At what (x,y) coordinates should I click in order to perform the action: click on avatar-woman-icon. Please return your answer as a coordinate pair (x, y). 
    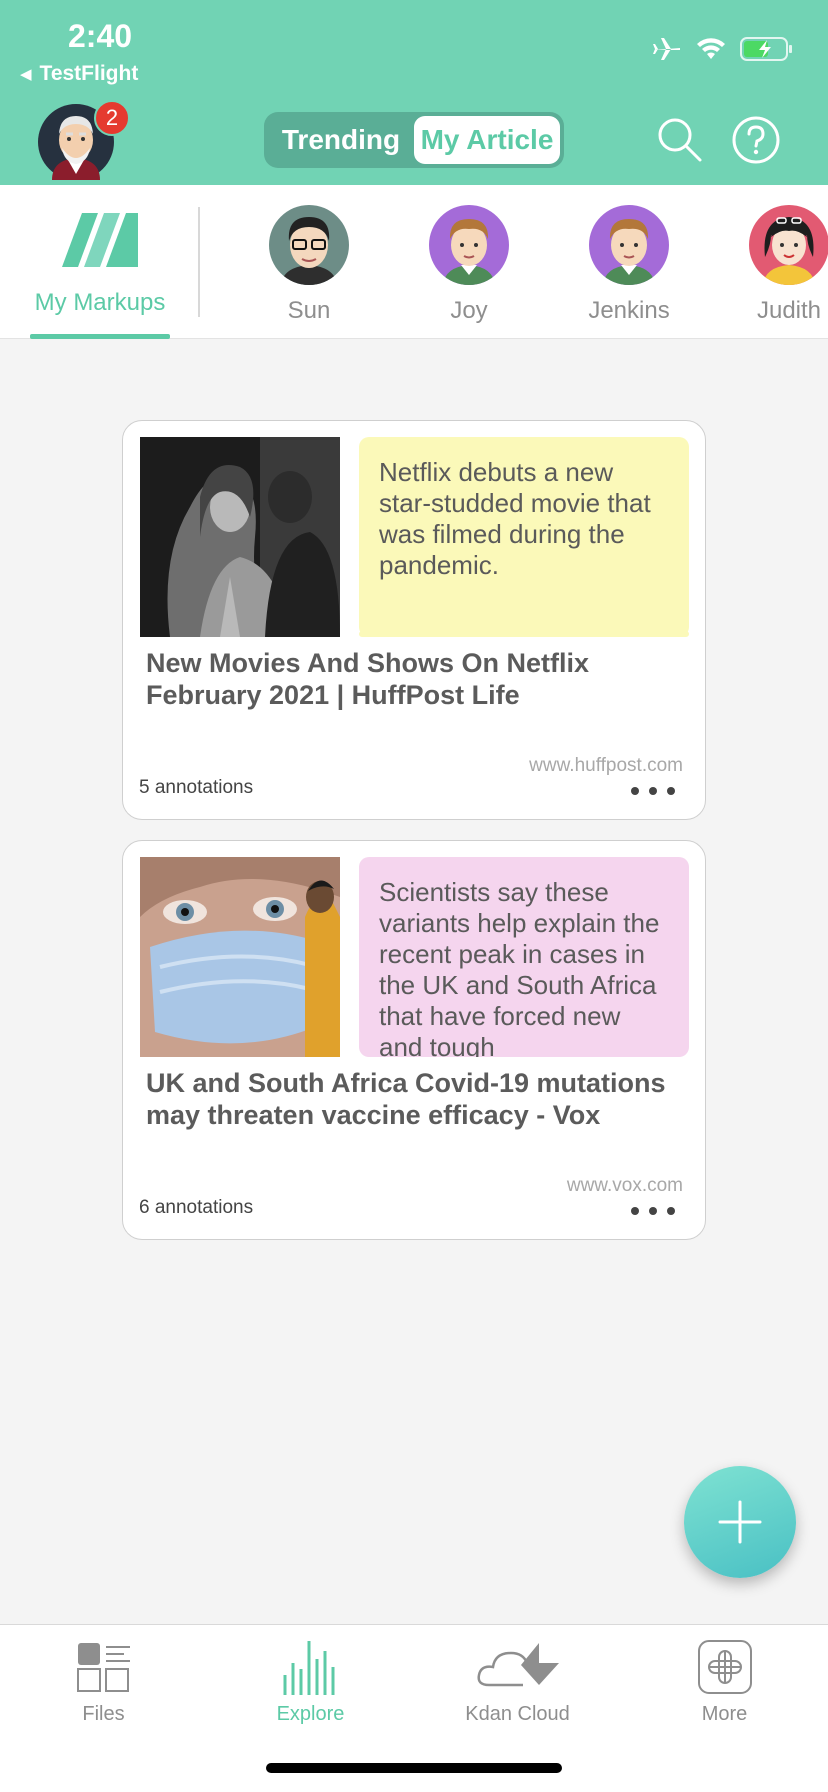
    Looking at the image, I should click on (788, 245).